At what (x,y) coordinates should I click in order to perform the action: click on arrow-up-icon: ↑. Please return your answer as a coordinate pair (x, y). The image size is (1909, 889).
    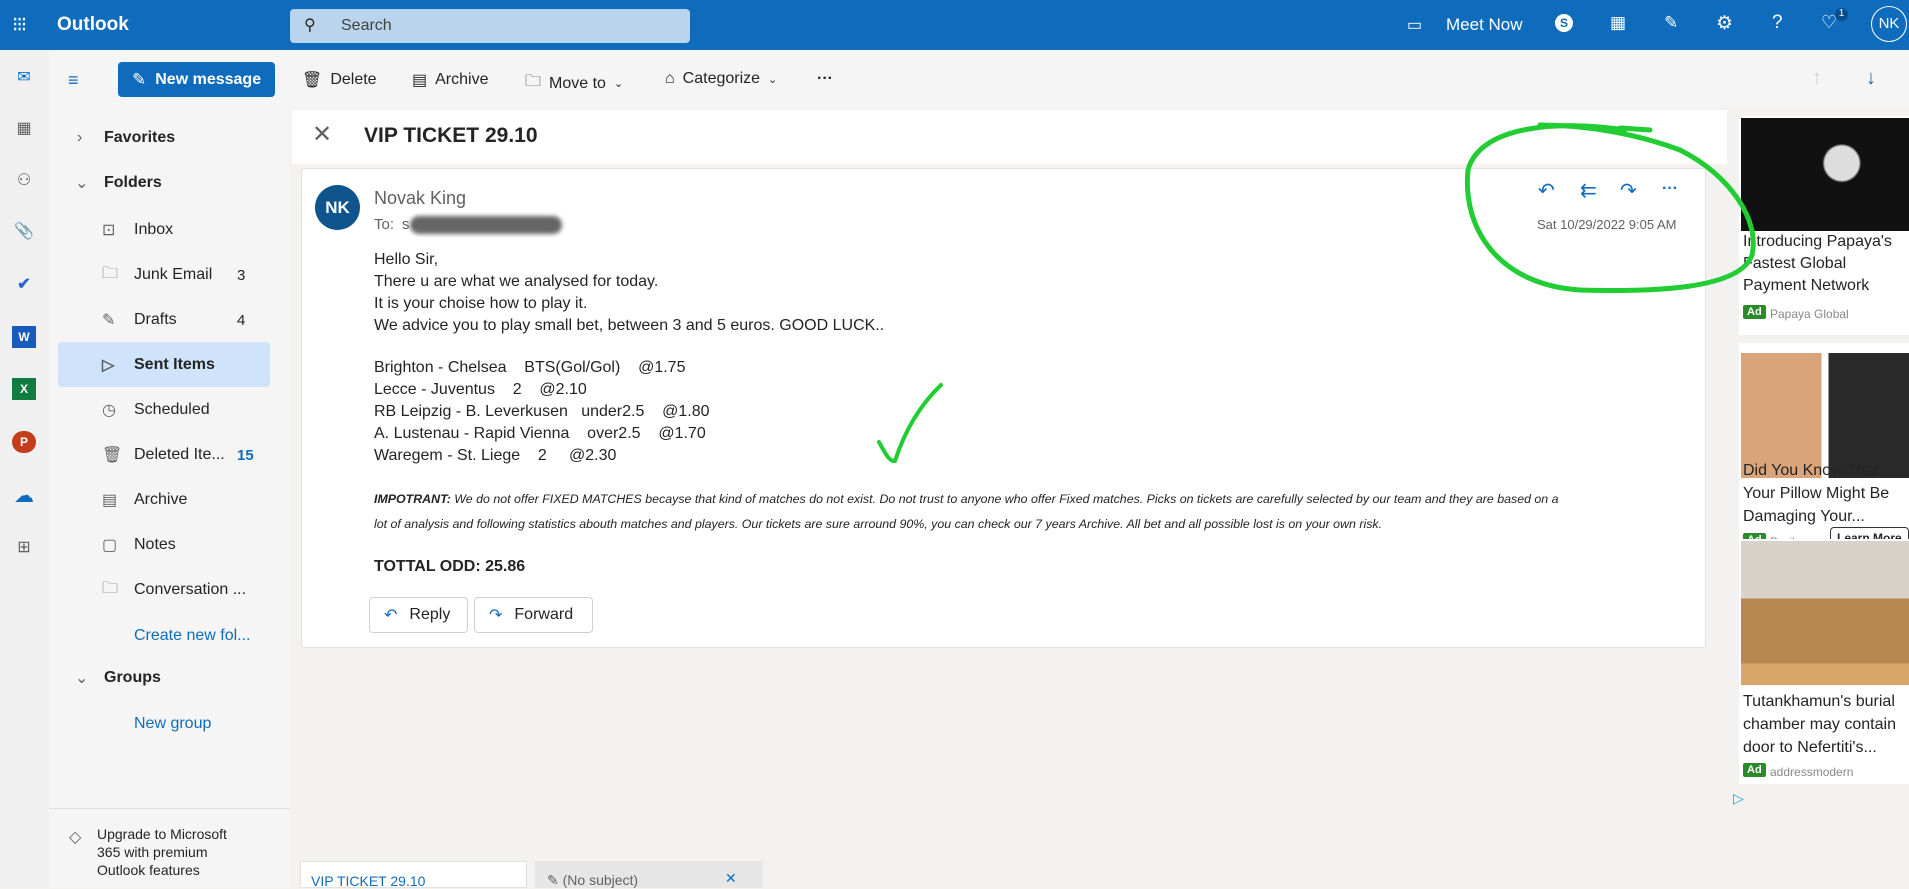
    Looking at the image, I should click on (1817, 78).